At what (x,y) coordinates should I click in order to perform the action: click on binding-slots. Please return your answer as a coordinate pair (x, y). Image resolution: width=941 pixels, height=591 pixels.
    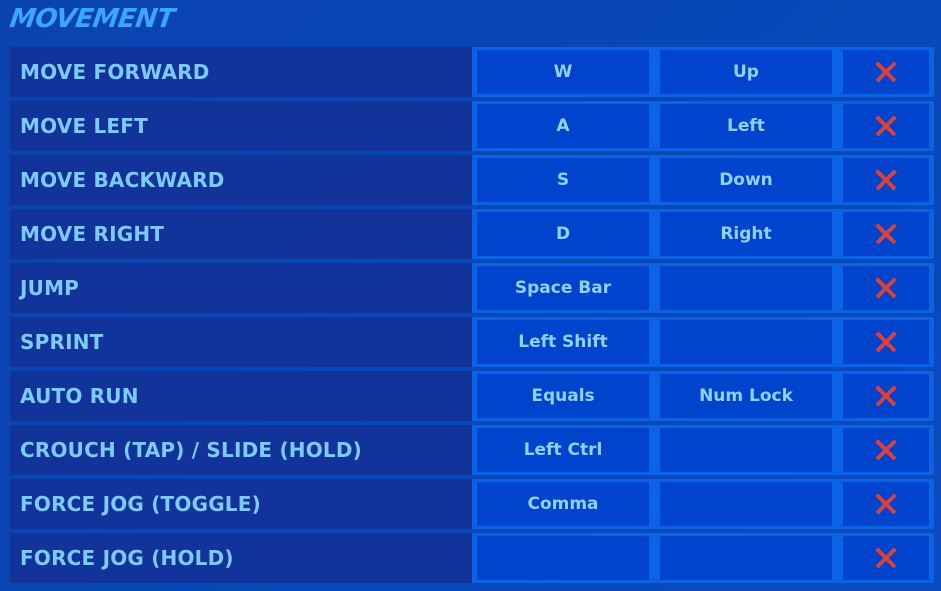
    Looking at the image, I should click on (703, 558).